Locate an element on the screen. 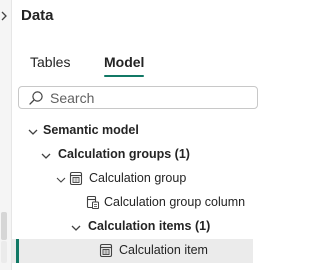 The height and width of the screenshot is (270, 320). tree-item-calculation-group-column: Calculation group column is located at coordinates (132, 203).